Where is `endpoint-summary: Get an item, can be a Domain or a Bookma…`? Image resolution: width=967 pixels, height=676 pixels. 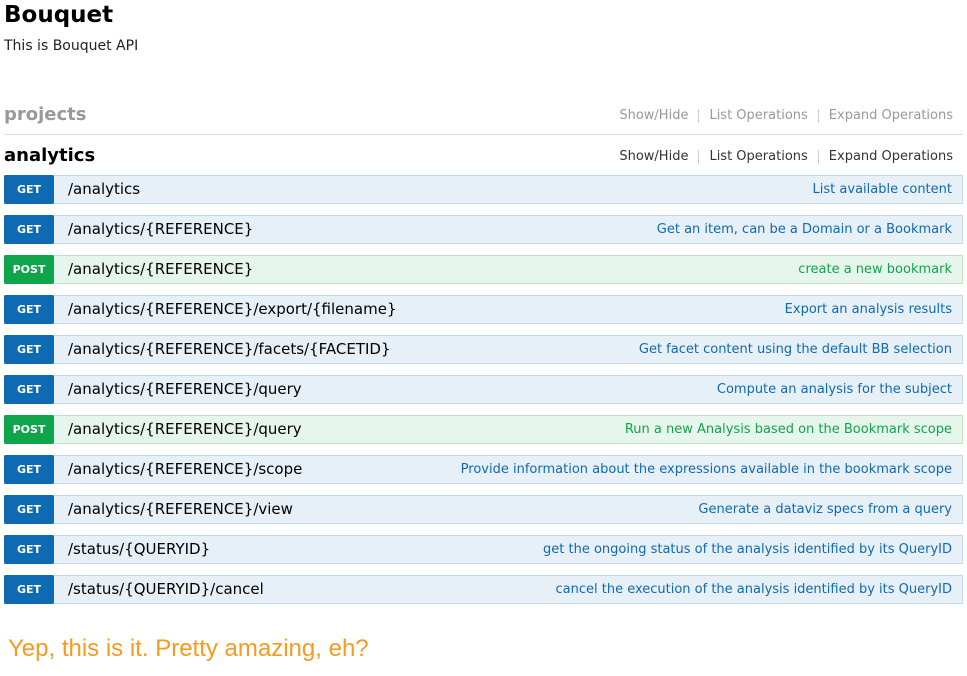
endpoint-summary: Get an item, can be a Domain or a Bookma… is located at coordinates (804, 229).